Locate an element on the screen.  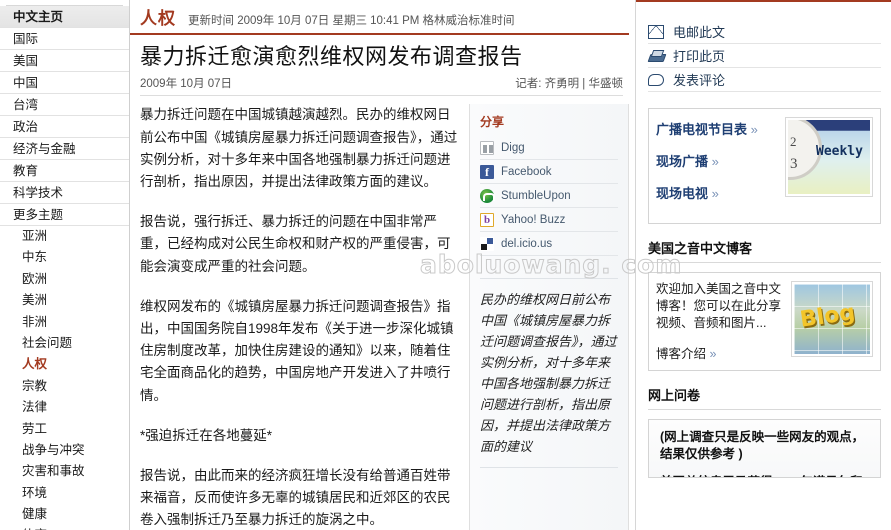
poll-note: (网上调查只是反映一些网友的观点，结果仅供参考 ) is located at coordinates (762, 445).